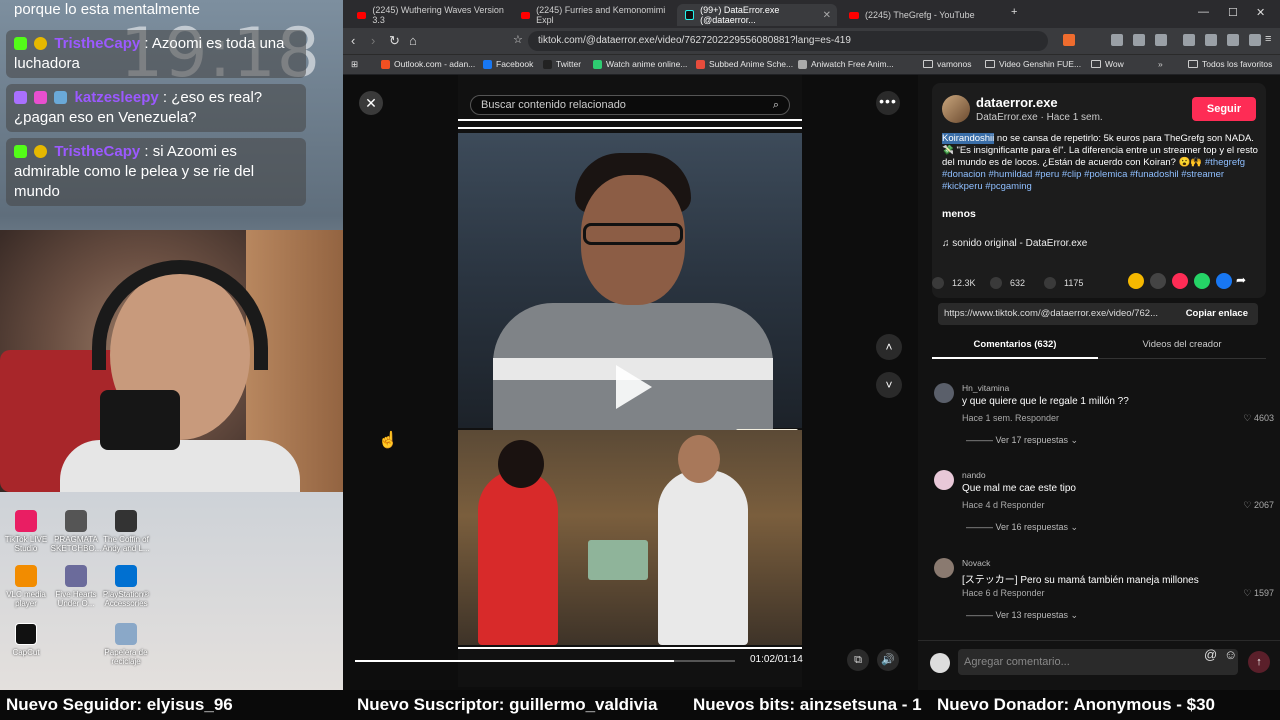 Image resolution: width=1280 pixels, height=720 pixels. I want to click on forward-button: ›, so click(373, 40).